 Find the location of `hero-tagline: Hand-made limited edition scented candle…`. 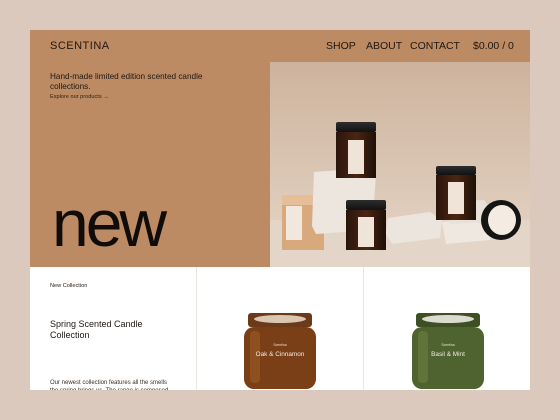

hero-tagline: Hand-made limited edition scented candle… is located at coordinates (126, 81).